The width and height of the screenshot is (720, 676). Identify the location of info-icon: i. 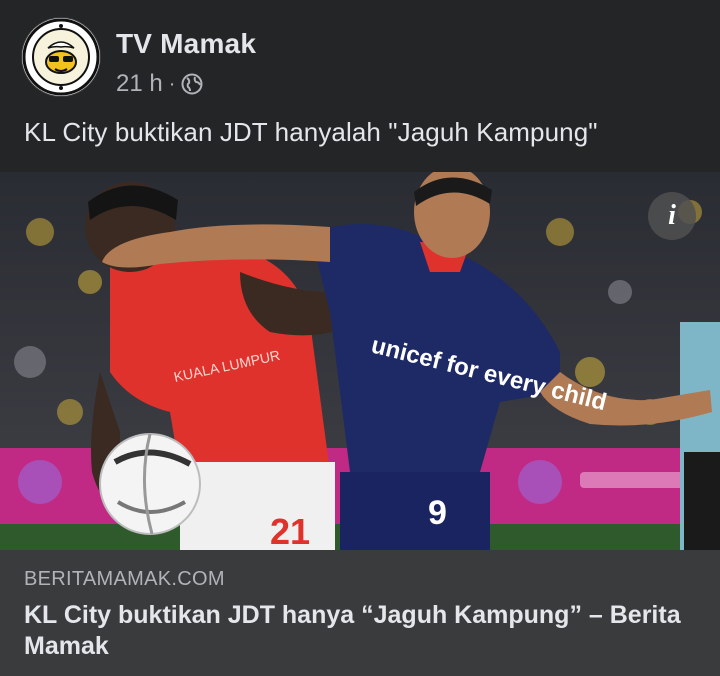
(672, 216).